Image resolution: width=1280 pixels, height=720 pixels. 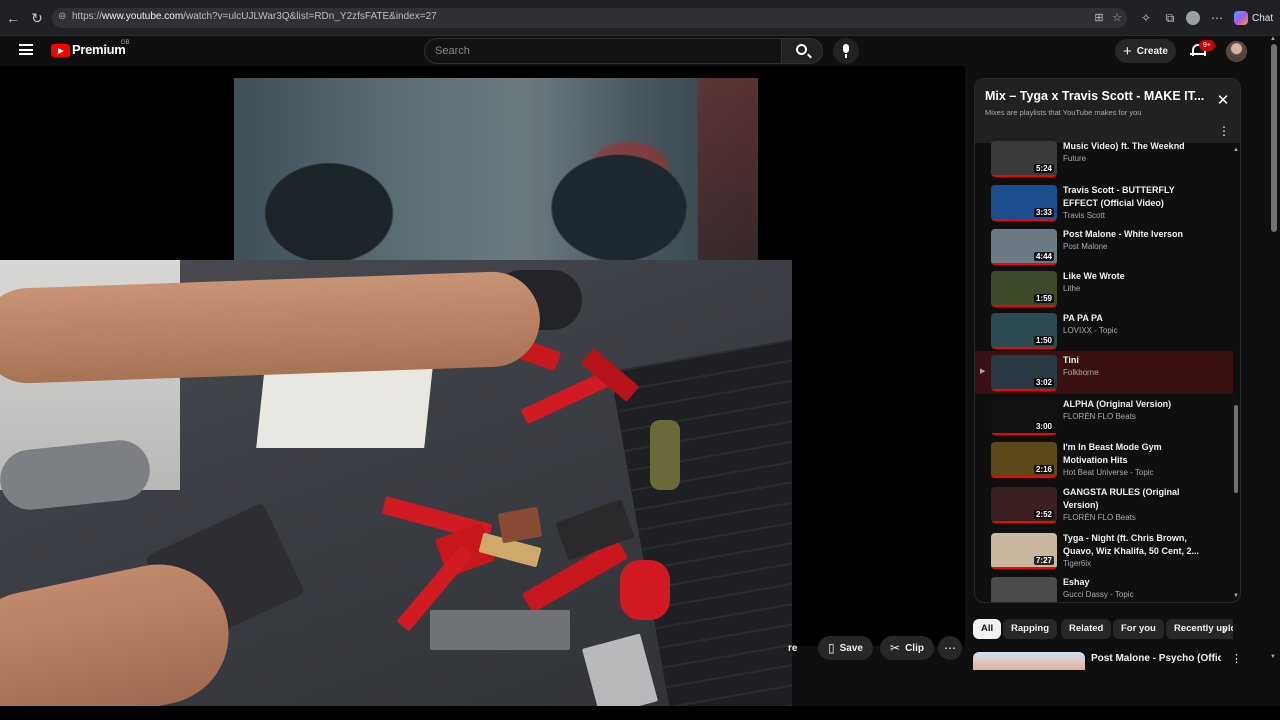 I want to click on playlist-item-thumbnail: 4:44, so click(x=1024, y=247).